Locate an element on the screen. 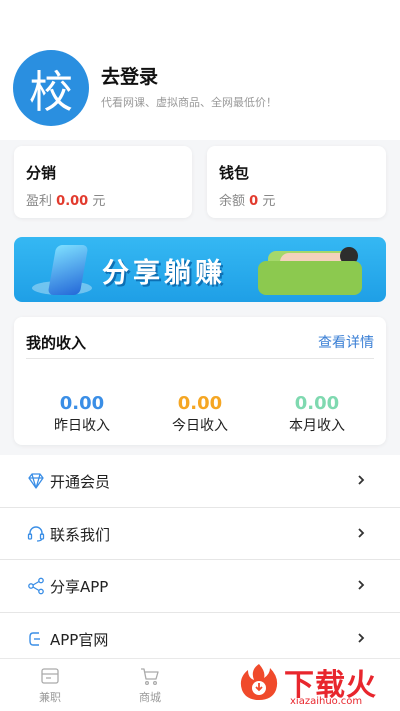 This screenshot has width=400, height=711. stat-month: 0.00 本月收入 is located at coordinates (317, 414).